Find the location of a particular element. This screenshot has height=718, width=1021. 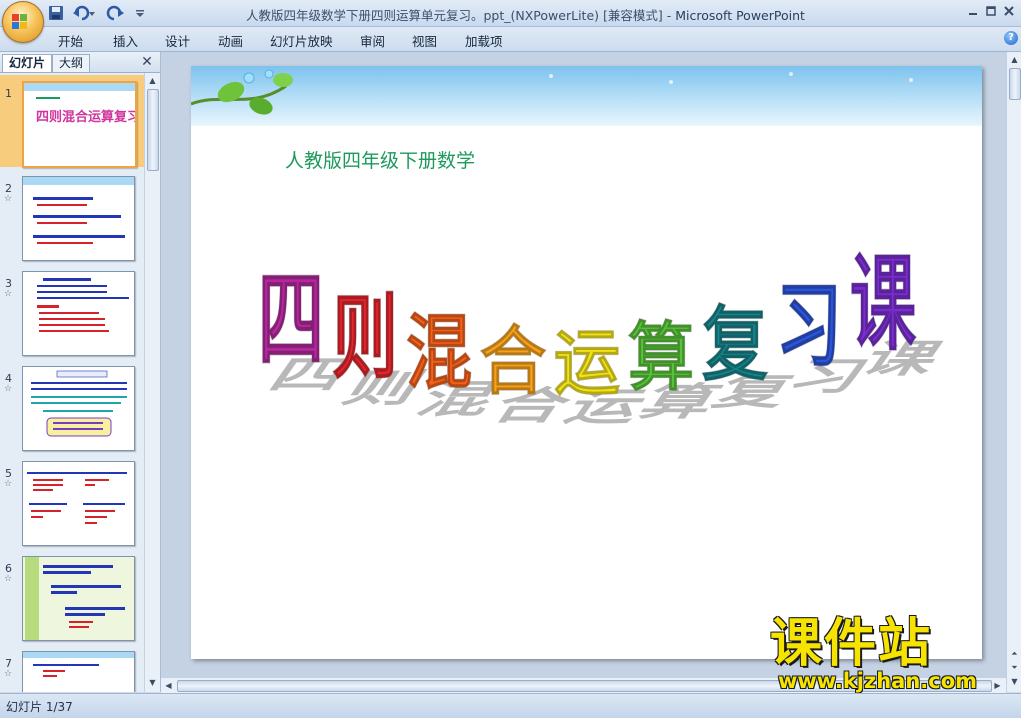

slide-thumbnail-row: 2 ☆ is located at coordinates (72, 216).